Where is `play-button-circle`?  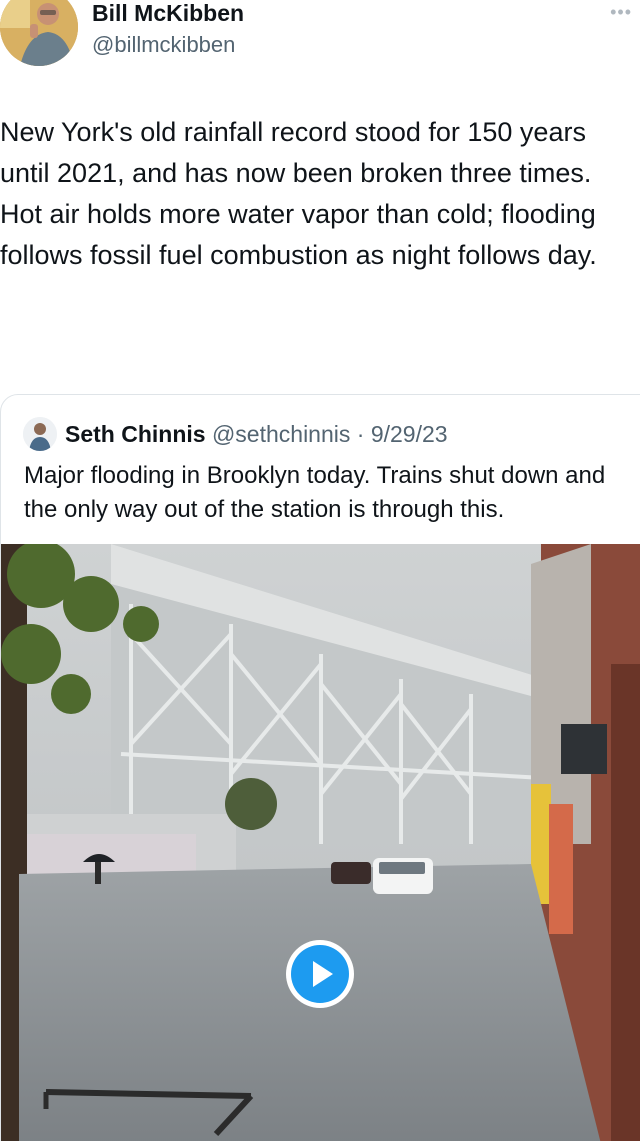
play-button-circle is located at coordinates (320, 974).